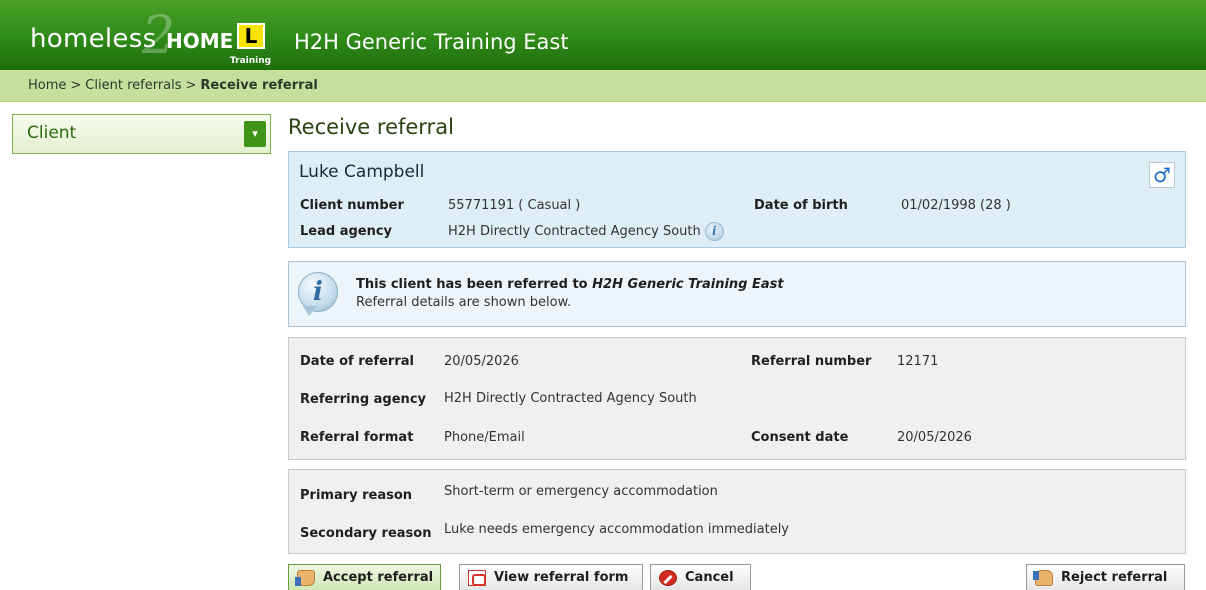 This screenshot has height=590, width=1206. Describe the element at coordinates (918, 361) in the screenshot. I see `referral-number-value: 12171` at that location.